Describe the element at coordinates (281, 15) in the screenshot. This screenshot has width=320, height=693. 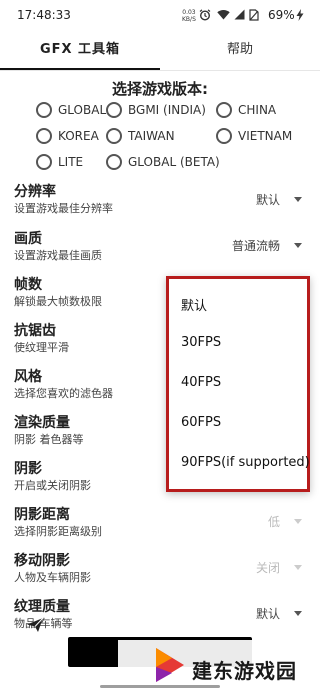
I see `battery-percent: 69%` at that location.